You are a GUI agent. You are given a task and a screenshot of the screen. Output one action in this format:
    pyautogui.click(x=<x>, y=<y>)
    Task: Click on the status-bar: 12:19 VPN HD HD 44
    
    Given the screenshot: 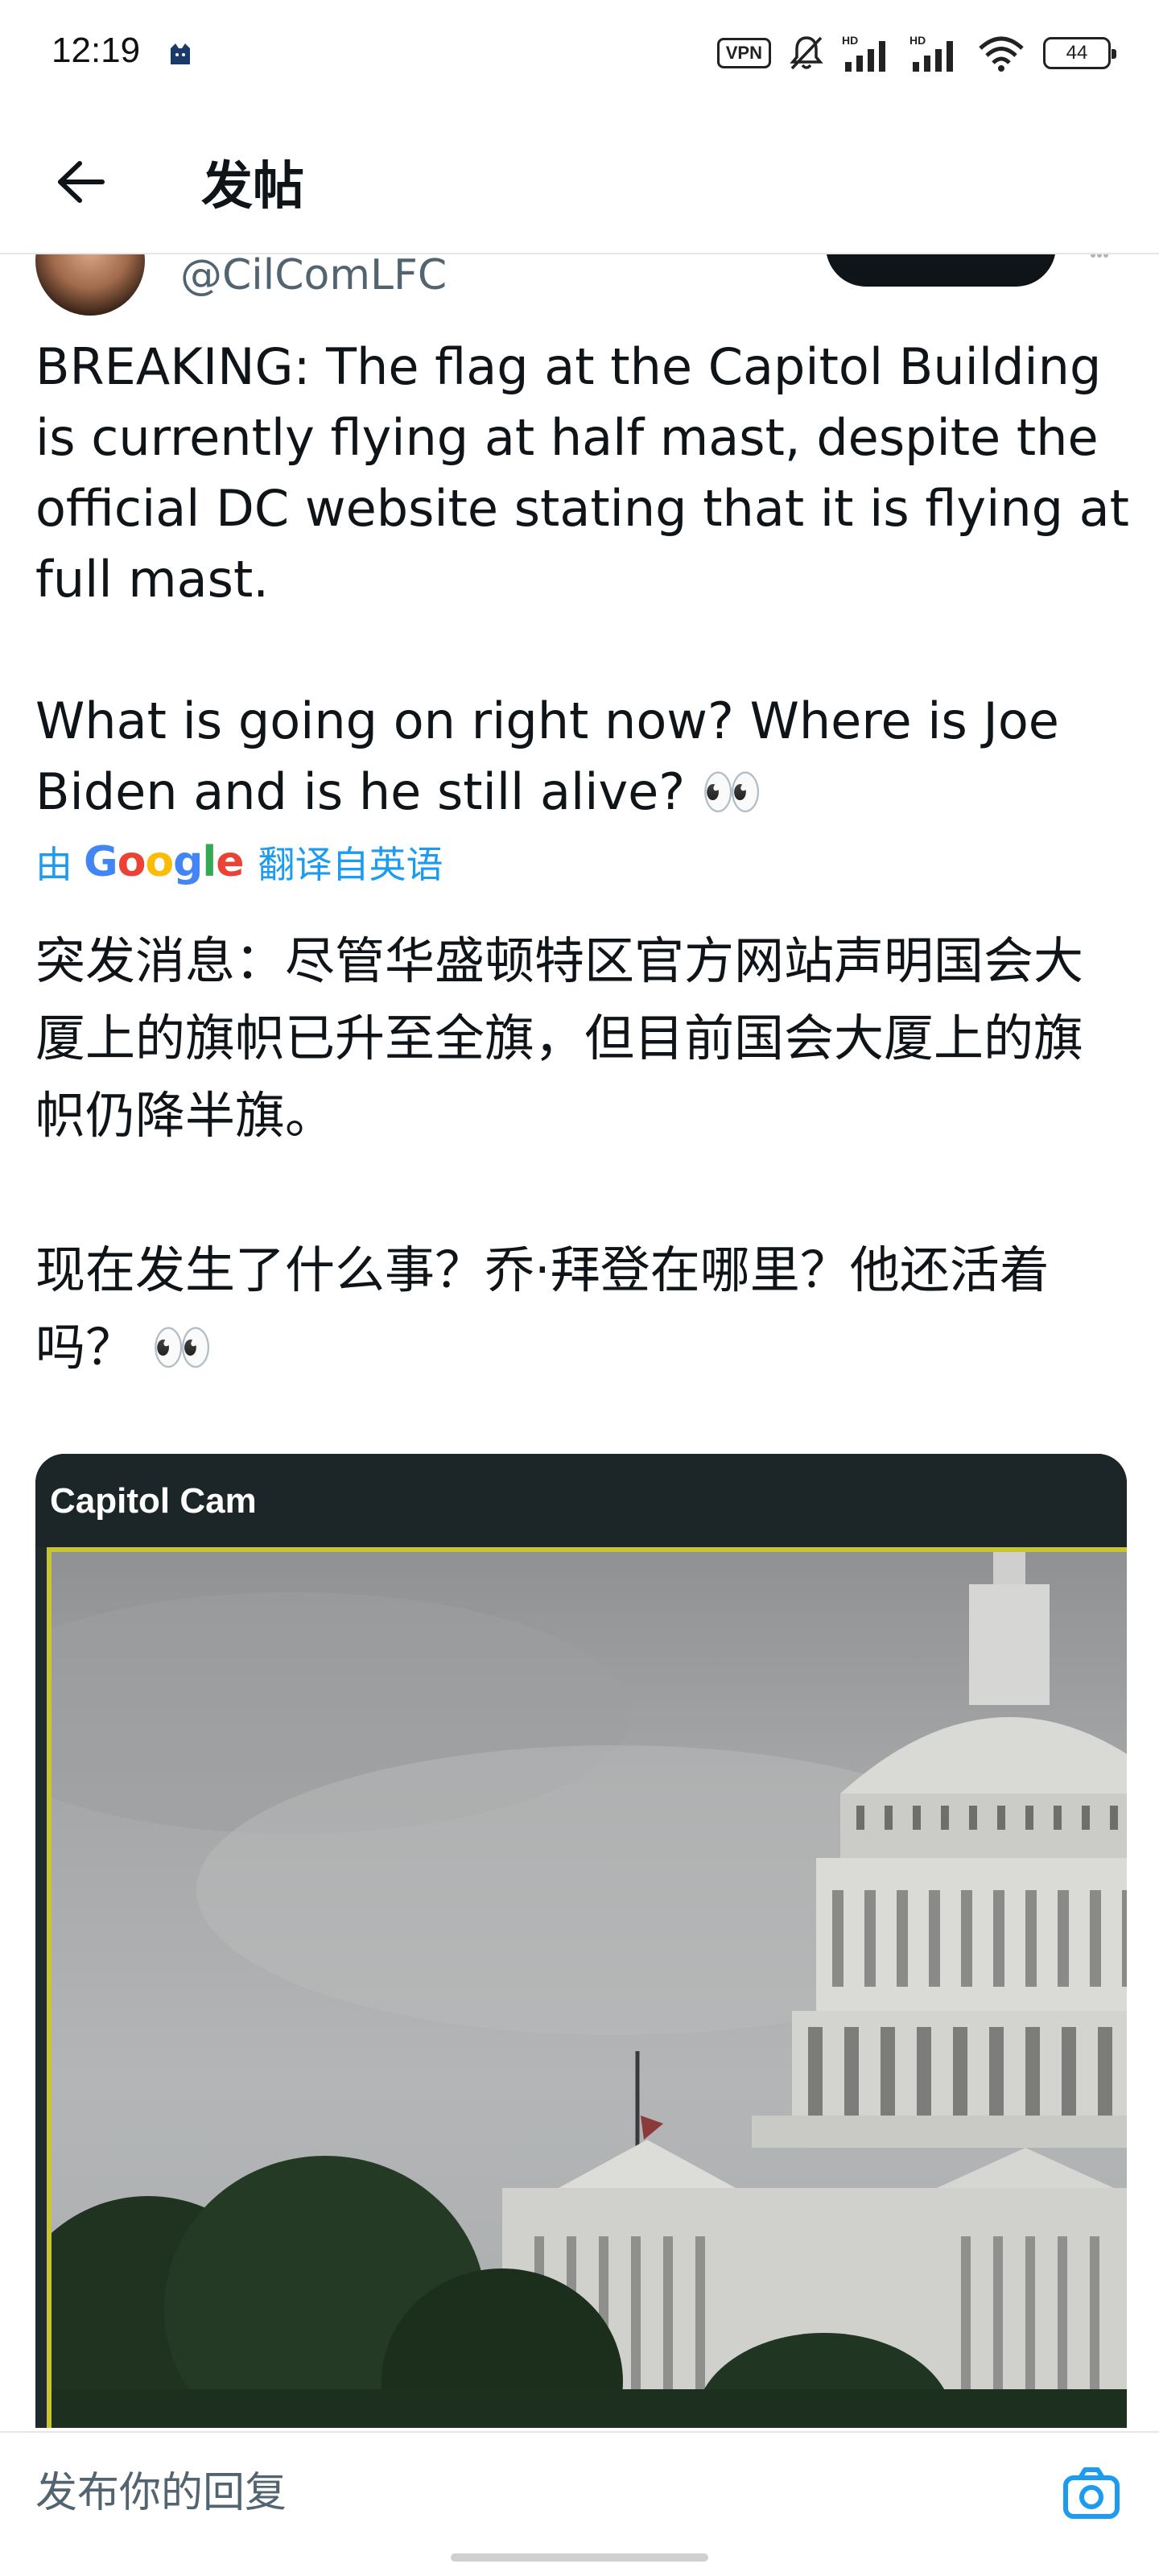 What is the action you would take?
    pyautogui.click(x=579, y=53)
    